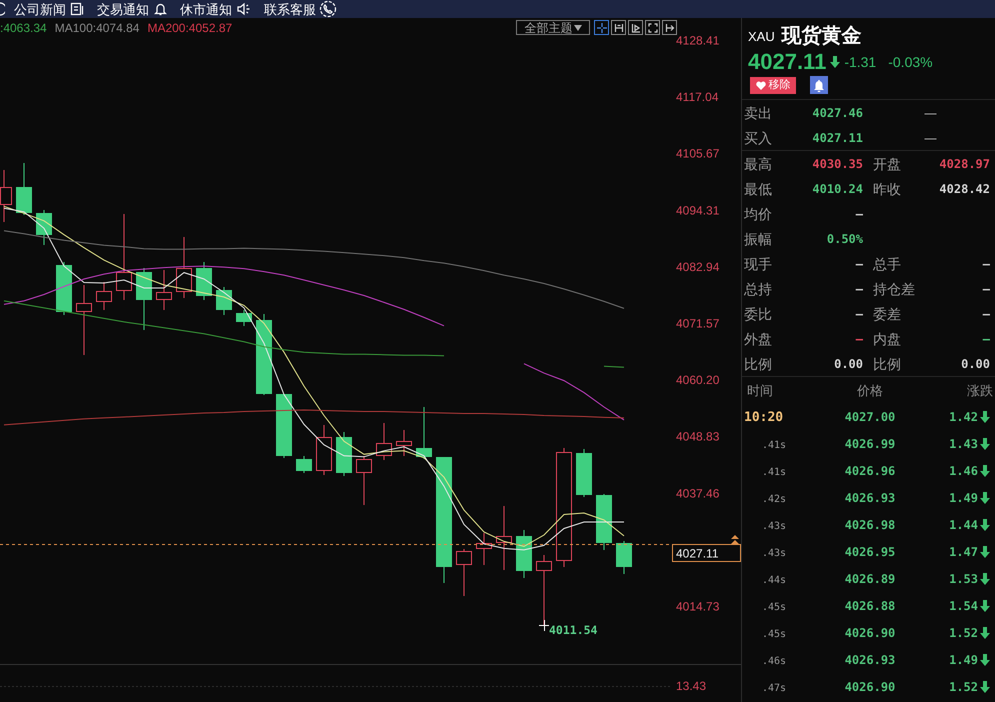 The height and width of the screenshot is (702, 995). What do you see at coordinates (773, 85) in the screenshot?
I see `remove-button: 移除` at bounding box center [773, 85].